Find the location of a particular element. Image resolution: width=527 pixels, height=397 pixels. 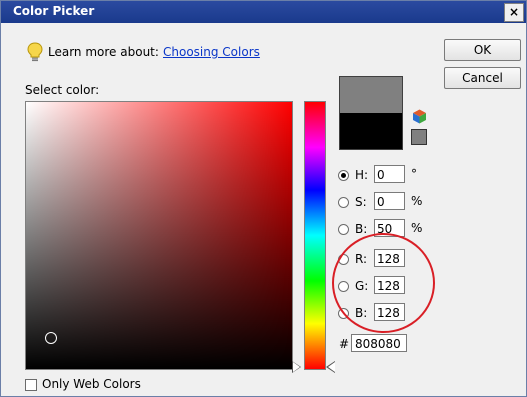

brightness-unit: % is located at coordinates (417, 228).